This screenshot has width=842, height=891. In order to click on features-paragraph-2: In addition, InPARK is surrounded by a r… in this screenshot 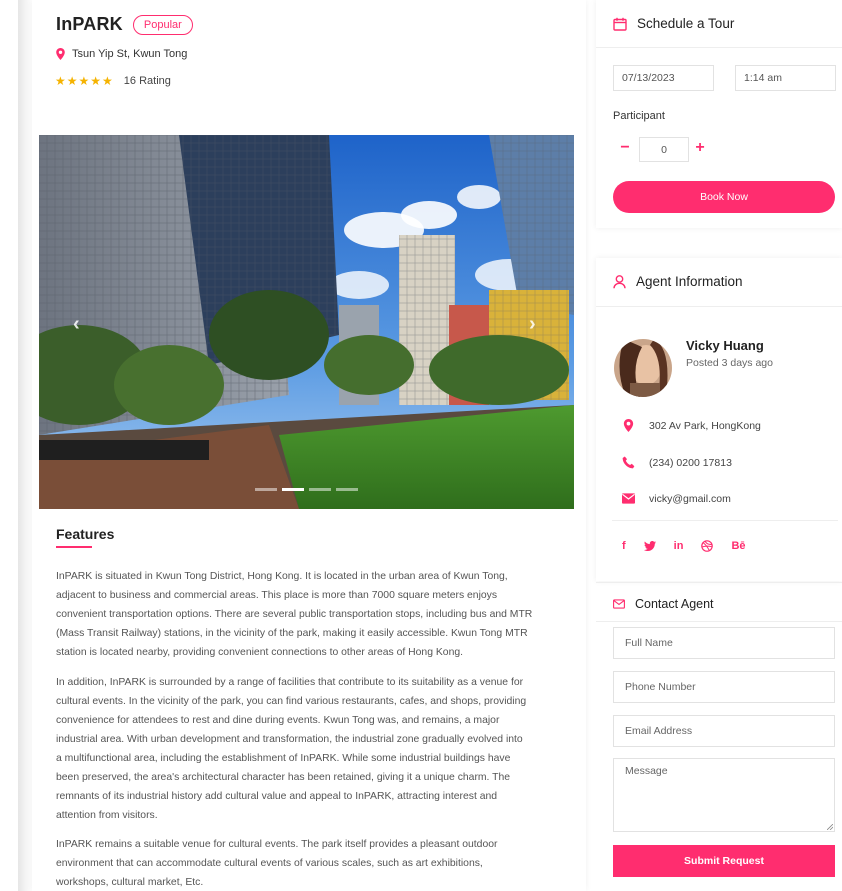, I will do `click(291, 749)`.